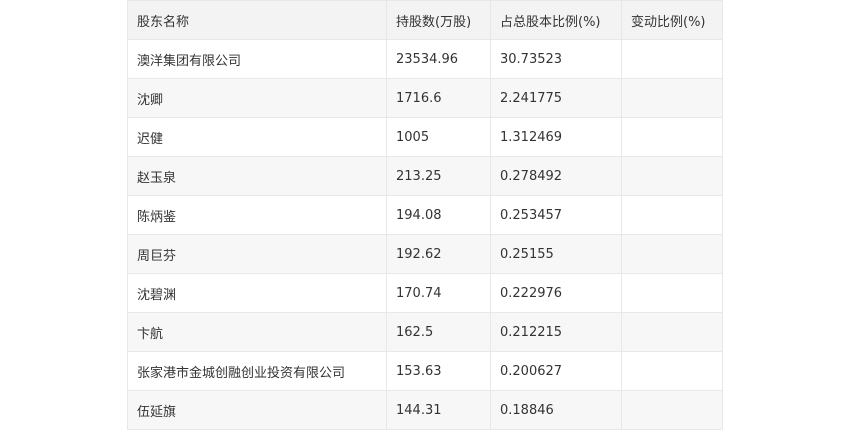 The image size is (850, 430). Describe the element at coordinates (257, 59) in the screenshot. I see `cell-shareholder-name: 澳洋集团有限公司` at that location.